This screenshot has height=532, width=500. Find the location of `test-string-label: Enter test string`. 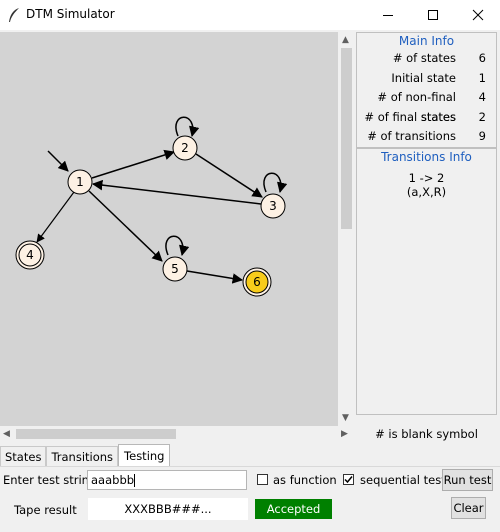

test-string-label: Enter test string is located at coordinates (50, 480).